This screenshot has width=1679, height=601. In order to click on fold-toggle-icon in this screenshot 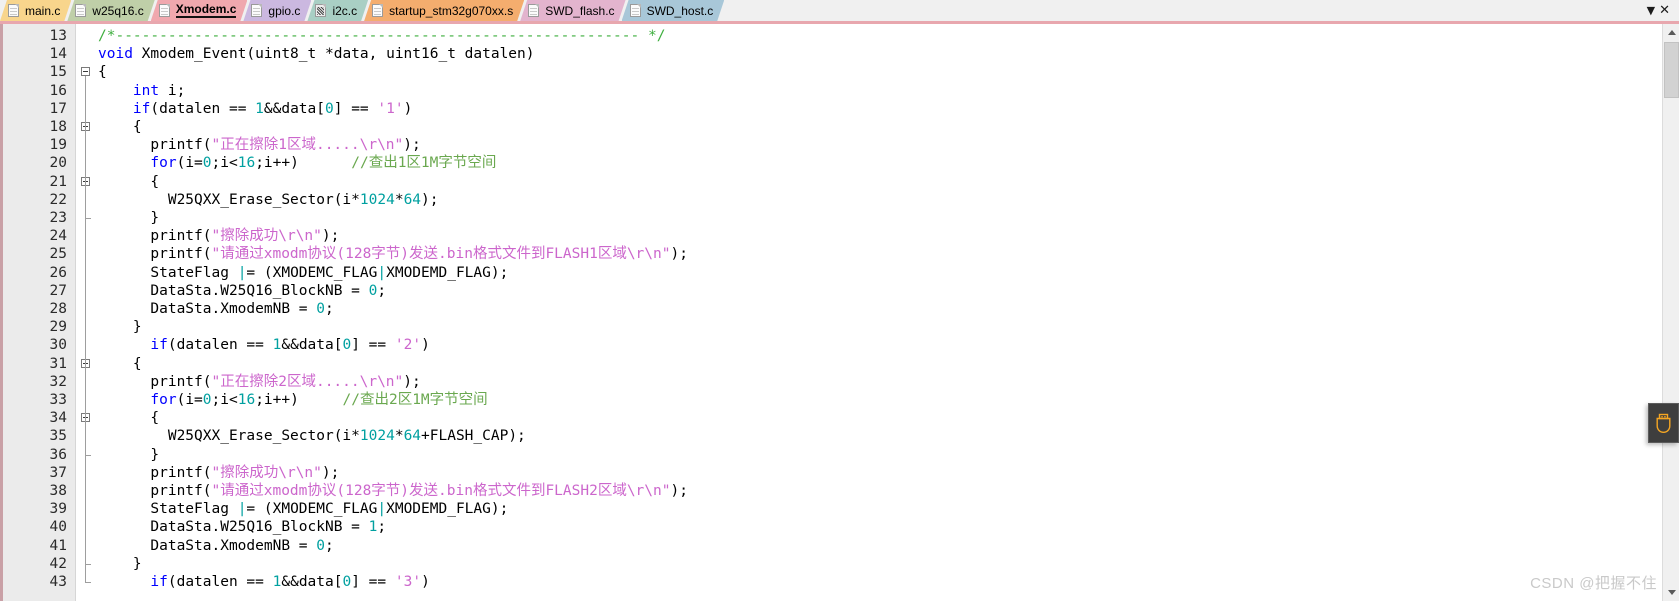, I will do `click(85, 72)`.